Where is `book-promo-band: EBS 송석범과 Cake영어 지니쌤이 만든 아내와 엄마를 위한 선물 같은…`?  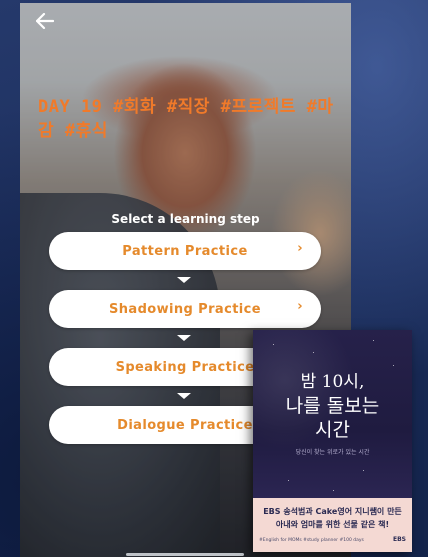 book-promo-band: EBS 송석범과 Cake영어 지니쌤이 만든 아내와 엄마를 위한 선물 같은… is located at coordinates (332, 525).